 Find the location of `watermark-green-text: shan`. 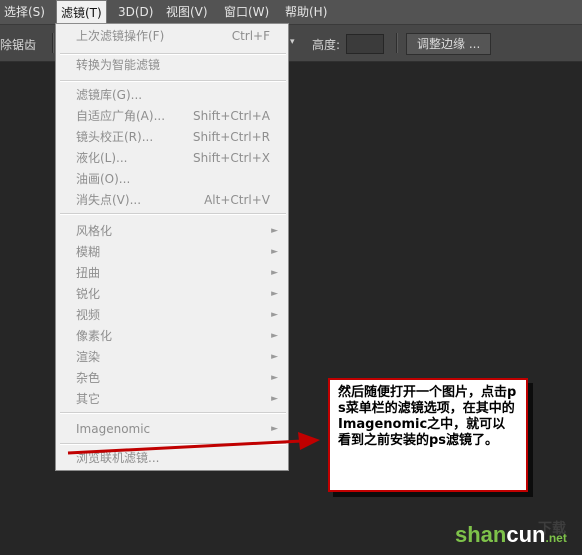

watermark-green-text: shan is located at coordinates (481, 534).